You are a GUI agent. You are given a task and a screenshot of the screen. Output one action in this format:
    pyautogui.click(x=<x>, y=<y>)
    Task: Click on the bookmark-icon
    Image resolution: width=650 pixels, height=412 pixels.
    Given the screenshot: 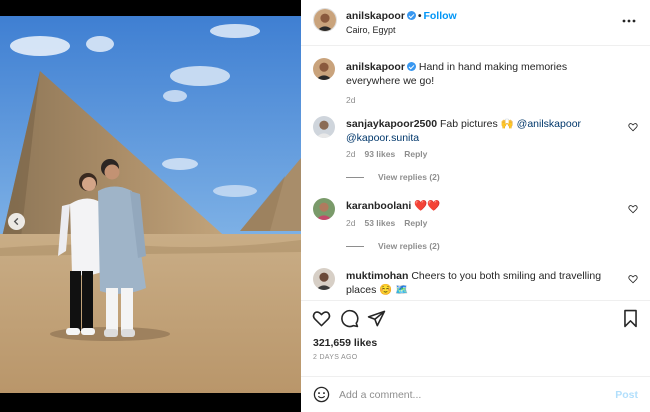 What is the action you would take?
    pyautogui.click(x=630, y=318)
    